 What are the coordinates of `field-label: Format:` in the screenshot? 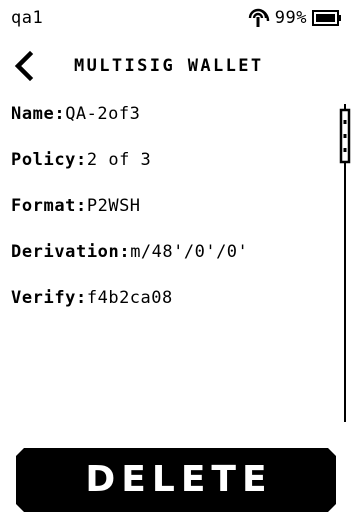 It's located at (49, 206).